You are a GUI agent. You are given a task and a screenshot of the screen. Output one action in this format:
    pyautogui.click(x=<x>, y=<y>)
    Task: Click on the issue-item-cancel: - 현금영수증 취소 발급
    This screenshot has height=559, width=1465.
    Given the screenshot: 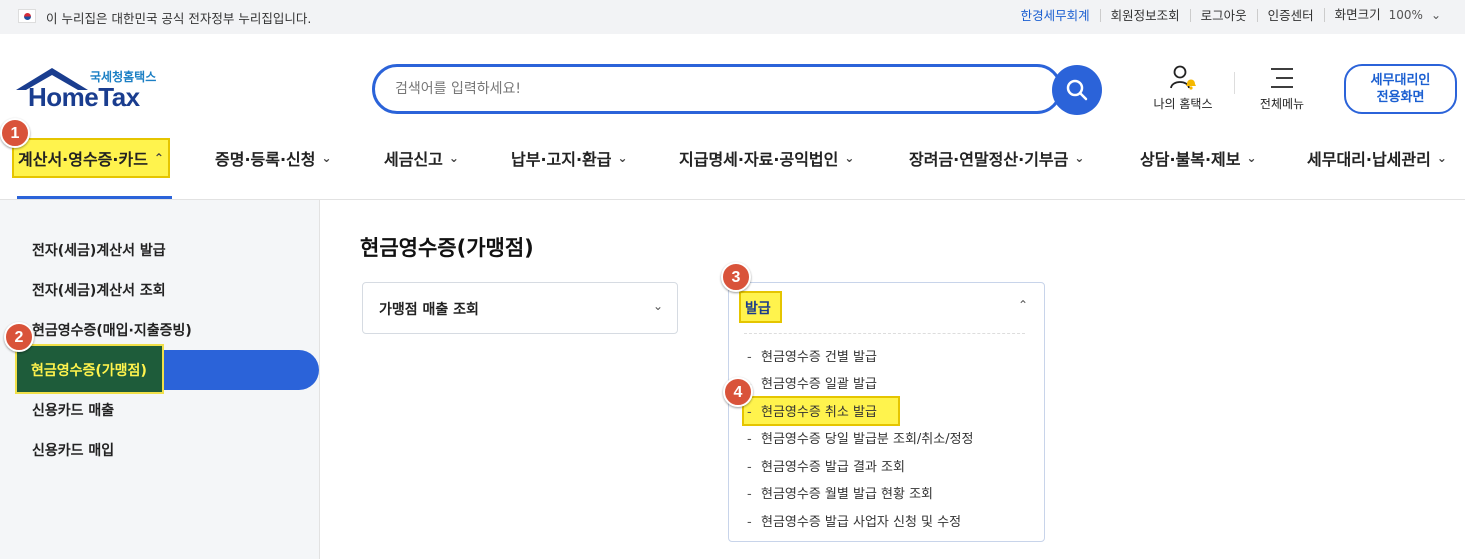 What is the action you would take?
    pyautogui.click(x=812, y=410)
    